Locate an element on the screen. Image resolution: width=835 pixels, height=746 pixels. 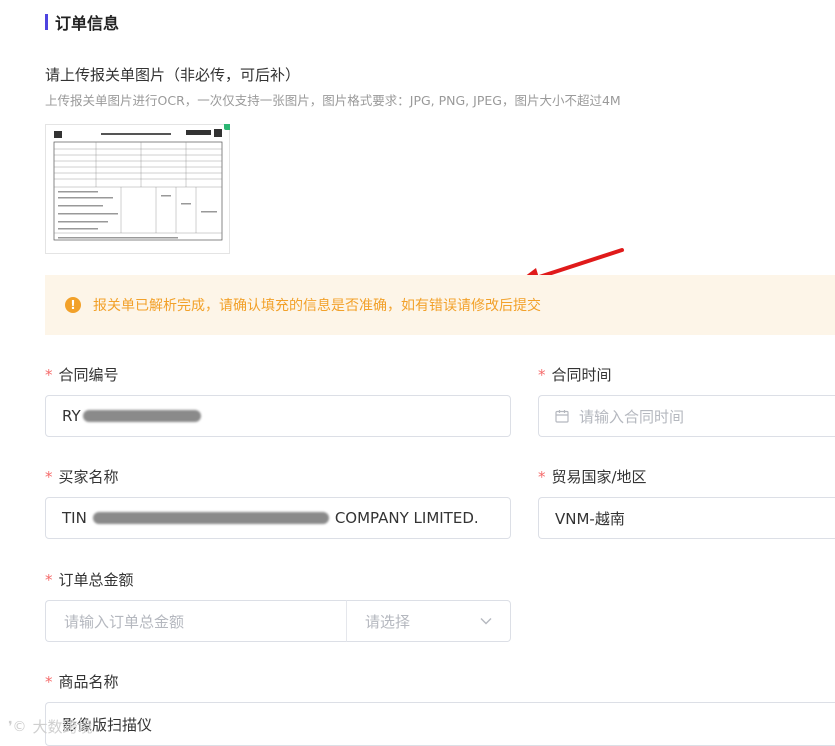
currency-placeholder: 请选择 is located at coordinates (388, 621).